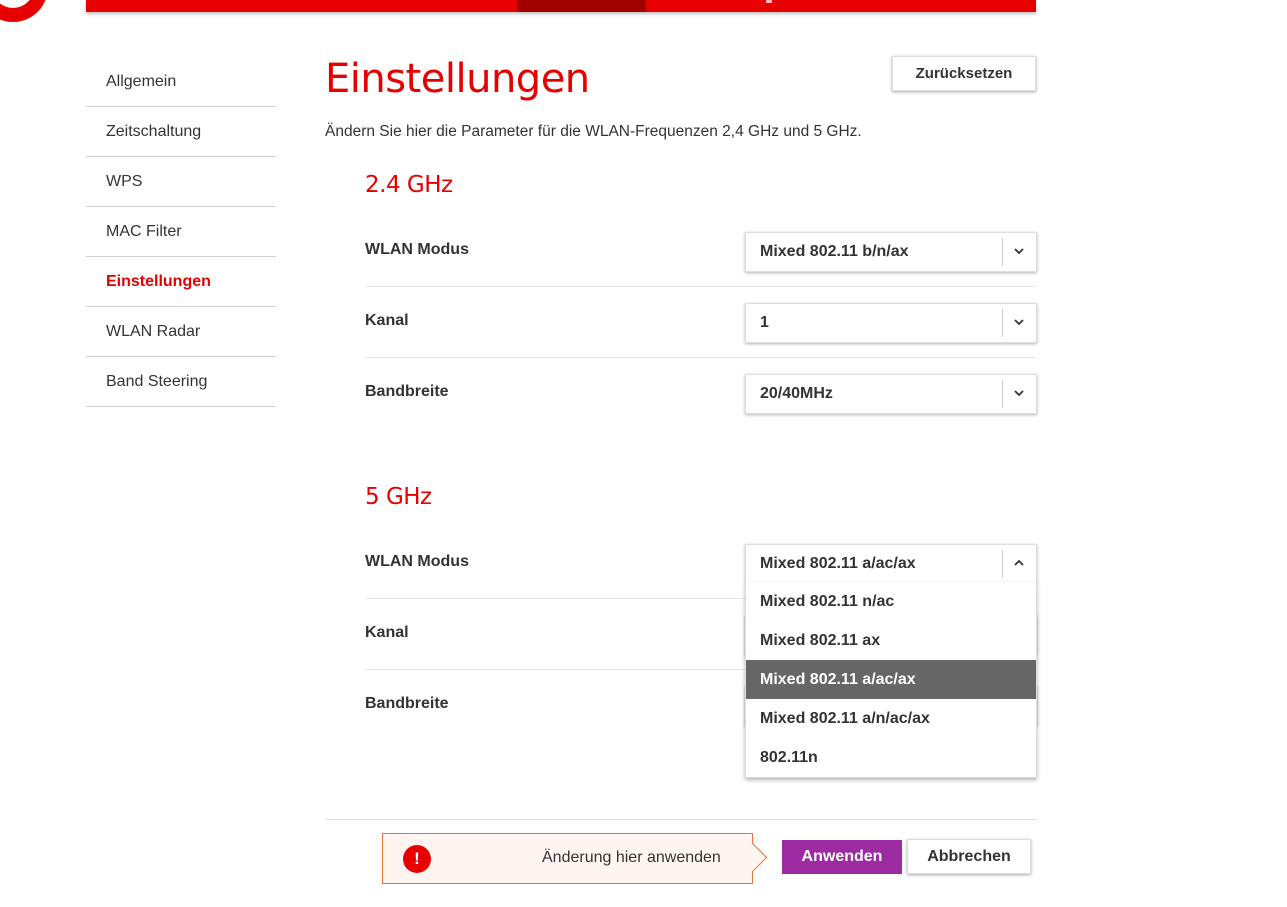 This screenshot has height=907, width=1287. Describe the element at coordinates (891, 394) in the screenshot. I see `select-24-bandbreite: 20/40MHz` at that location.